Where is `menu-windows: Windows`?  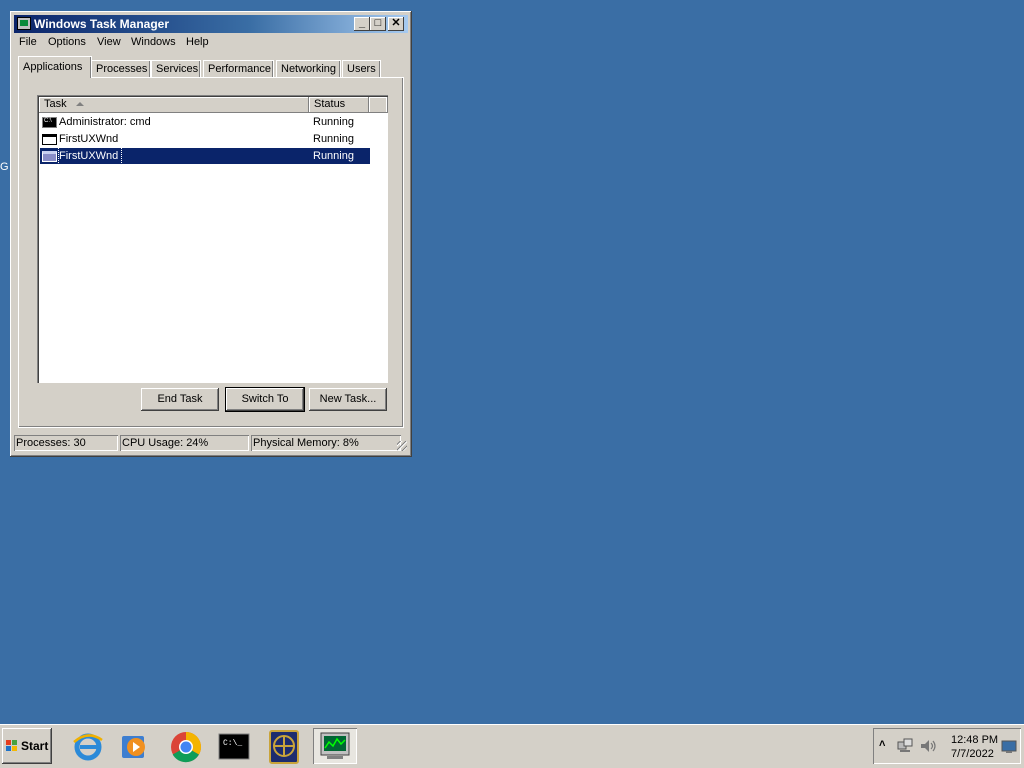
menu-windows: Windows is located at coordinates (153, 42).